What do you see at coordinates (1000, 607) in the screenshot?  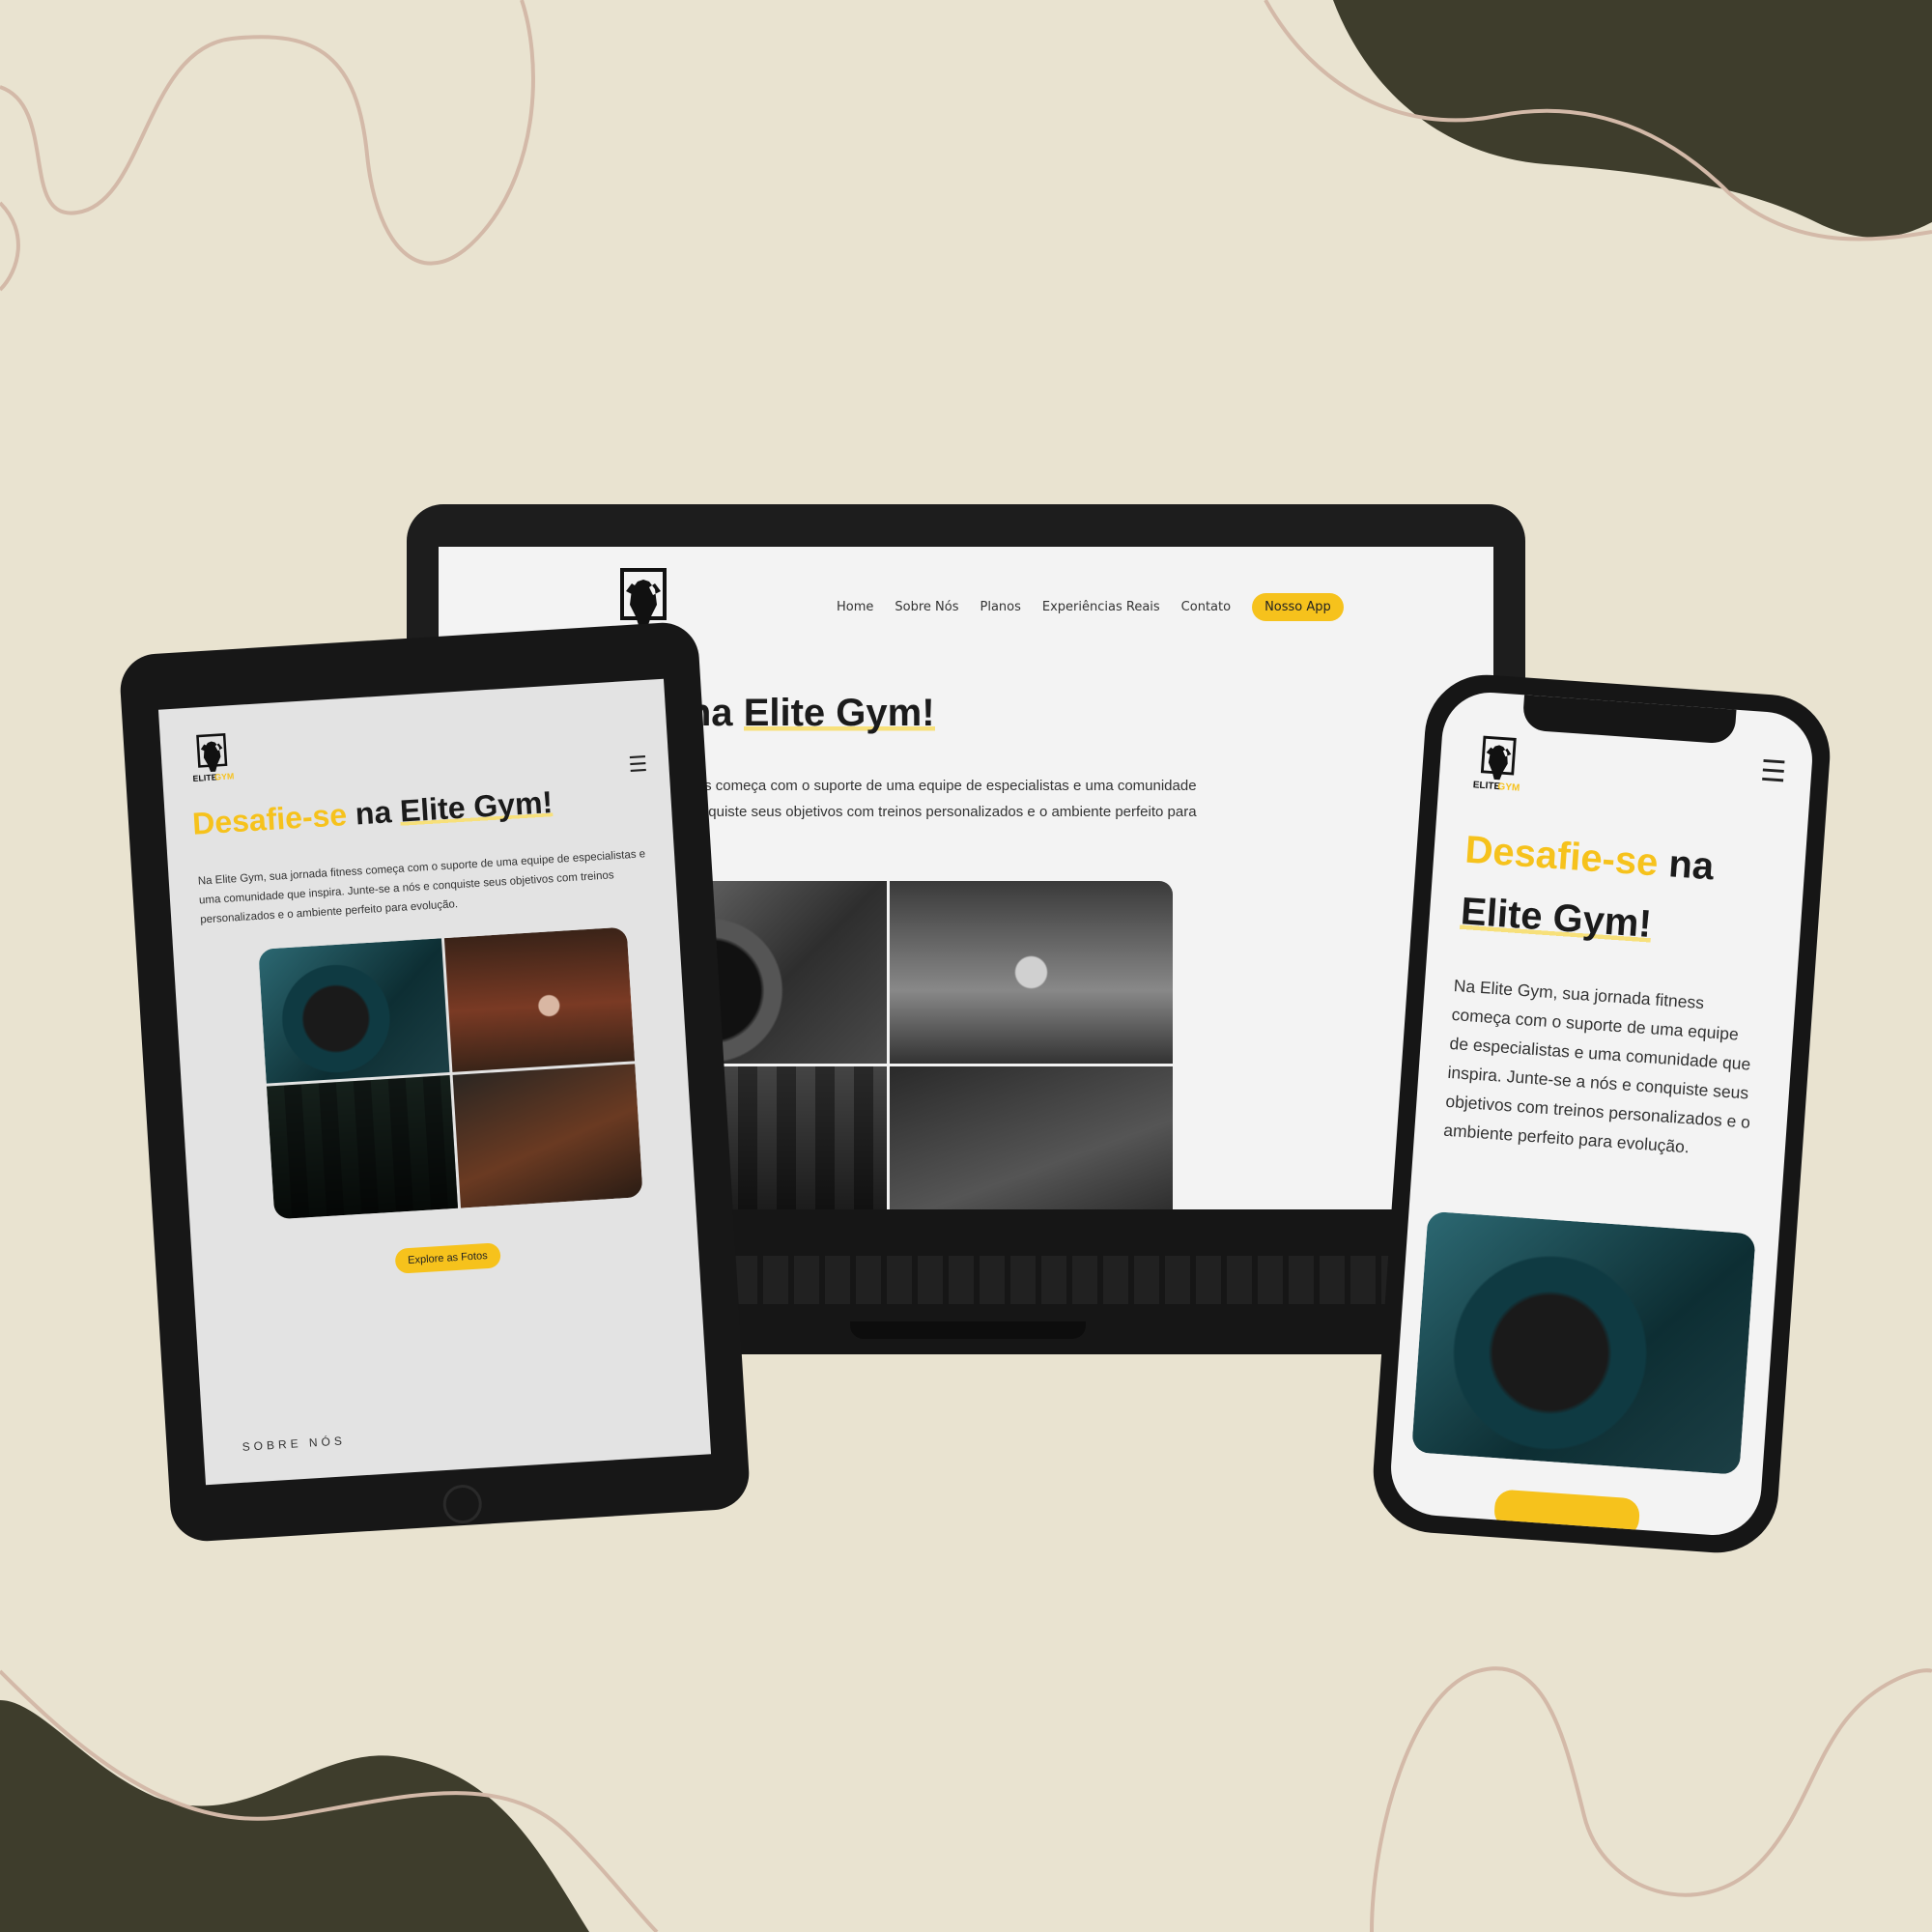 I see `nav-planos: Planos` at bounding box center [1000, 607].